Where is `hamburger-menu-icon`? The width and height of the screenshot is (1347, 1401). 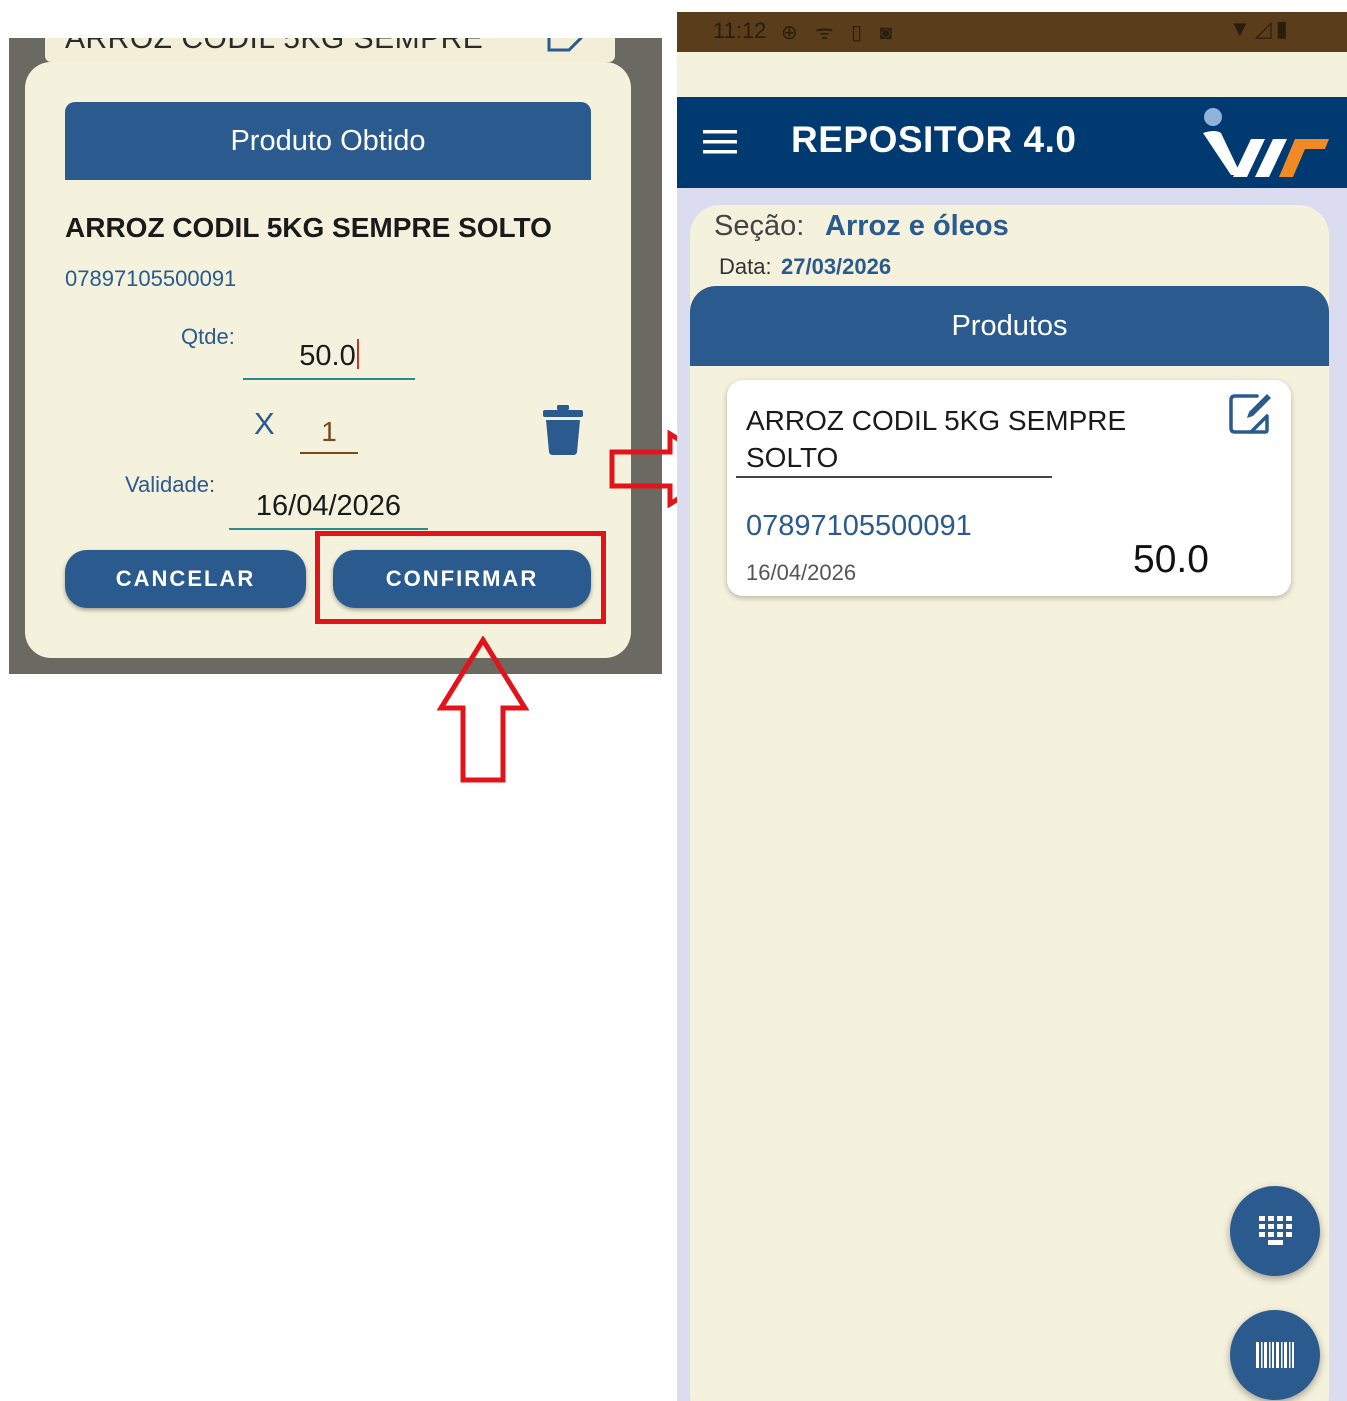
hamburger-menu-icon is located at coordinates (720, 142).